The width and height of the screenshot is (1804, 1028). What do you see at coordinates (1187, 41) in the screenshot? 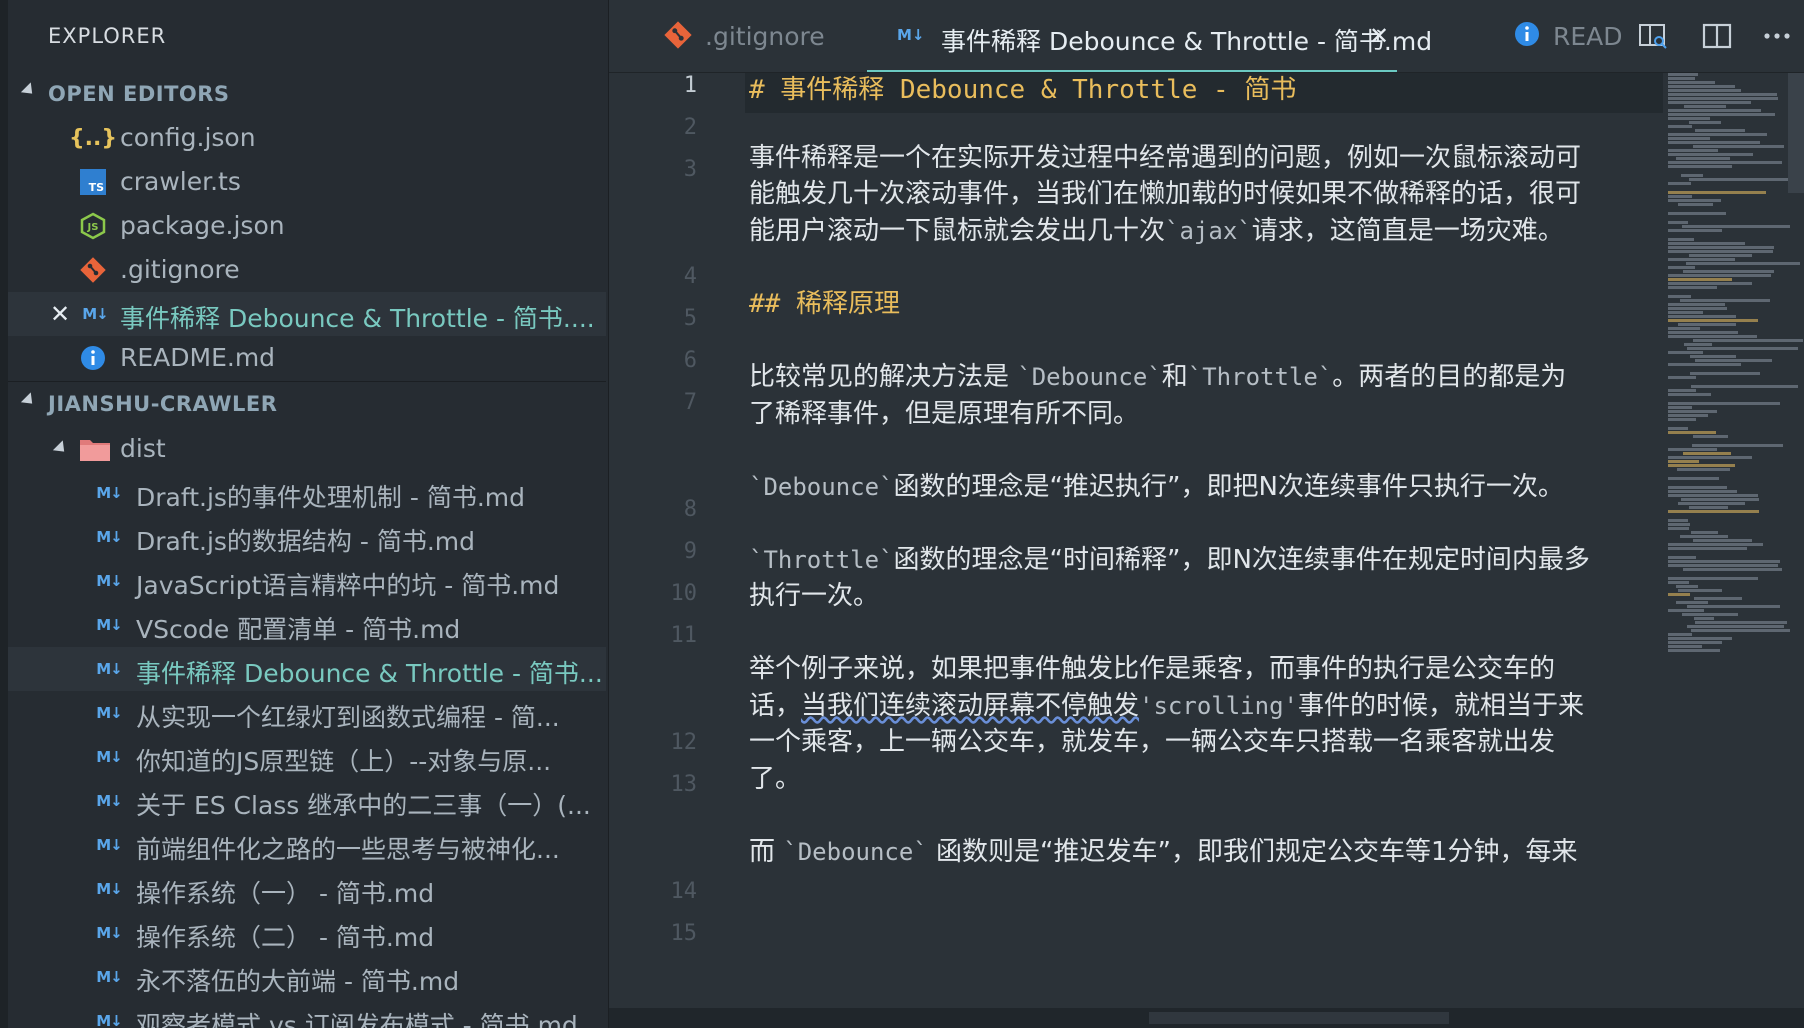
I see `tab-label: 事件稀释 Debounce & Throttle - 简书.md` at bounding box center [1187, 41].